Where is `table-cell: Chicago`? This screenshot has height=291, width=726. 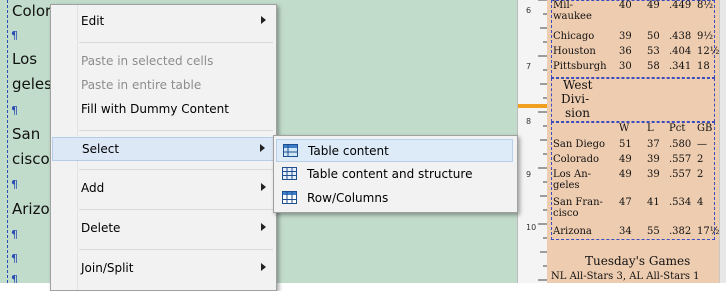 table-cell: Chicago is located at coordinates (574, 36).